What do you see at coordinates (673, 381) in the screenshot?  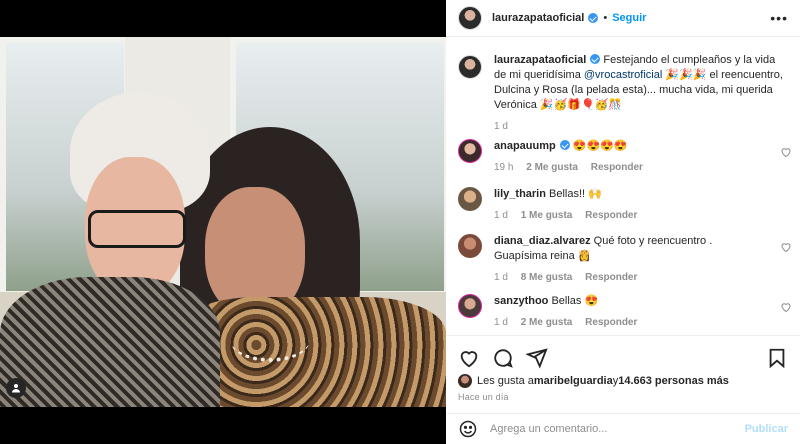 I see `likes-count: 14.663 personas más` at bounding box center [673, 381].